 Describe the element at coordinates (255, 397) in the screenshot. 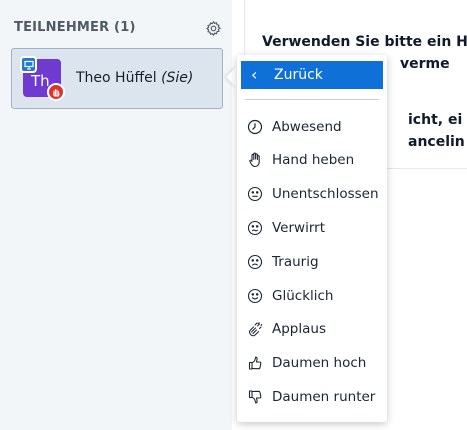

I see `thumbs-down-icon` at that location.